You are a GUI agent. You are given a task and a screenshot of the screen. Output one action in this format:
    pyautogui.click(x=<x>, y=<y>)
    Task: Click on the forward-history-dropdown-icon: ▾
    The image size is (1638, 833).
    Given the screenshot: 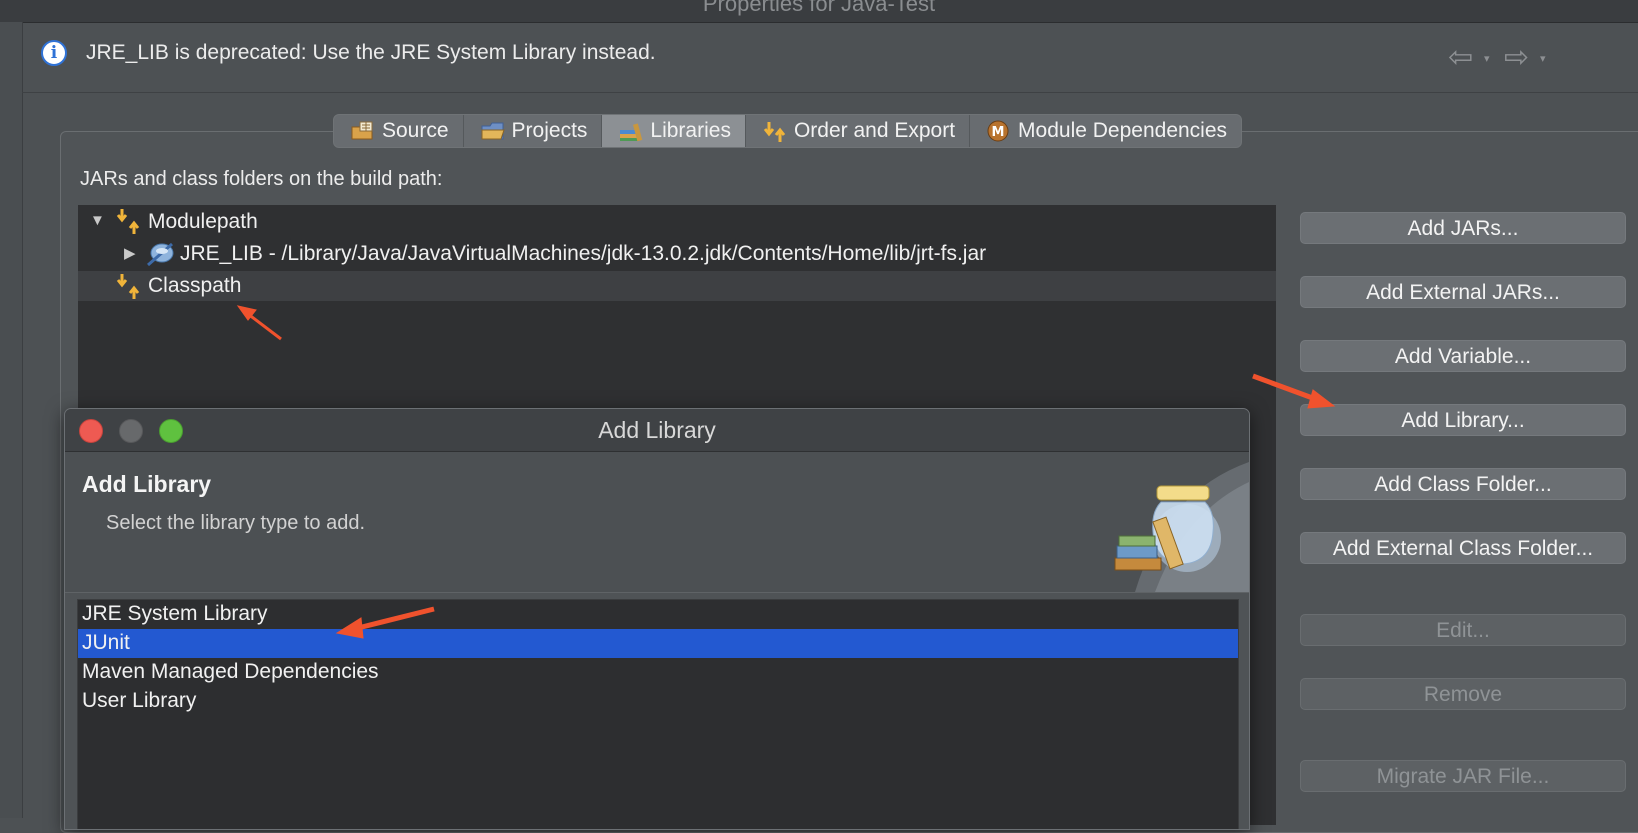 What is the action you would take?
    pyautogui.click(x=1543, y=58)
    